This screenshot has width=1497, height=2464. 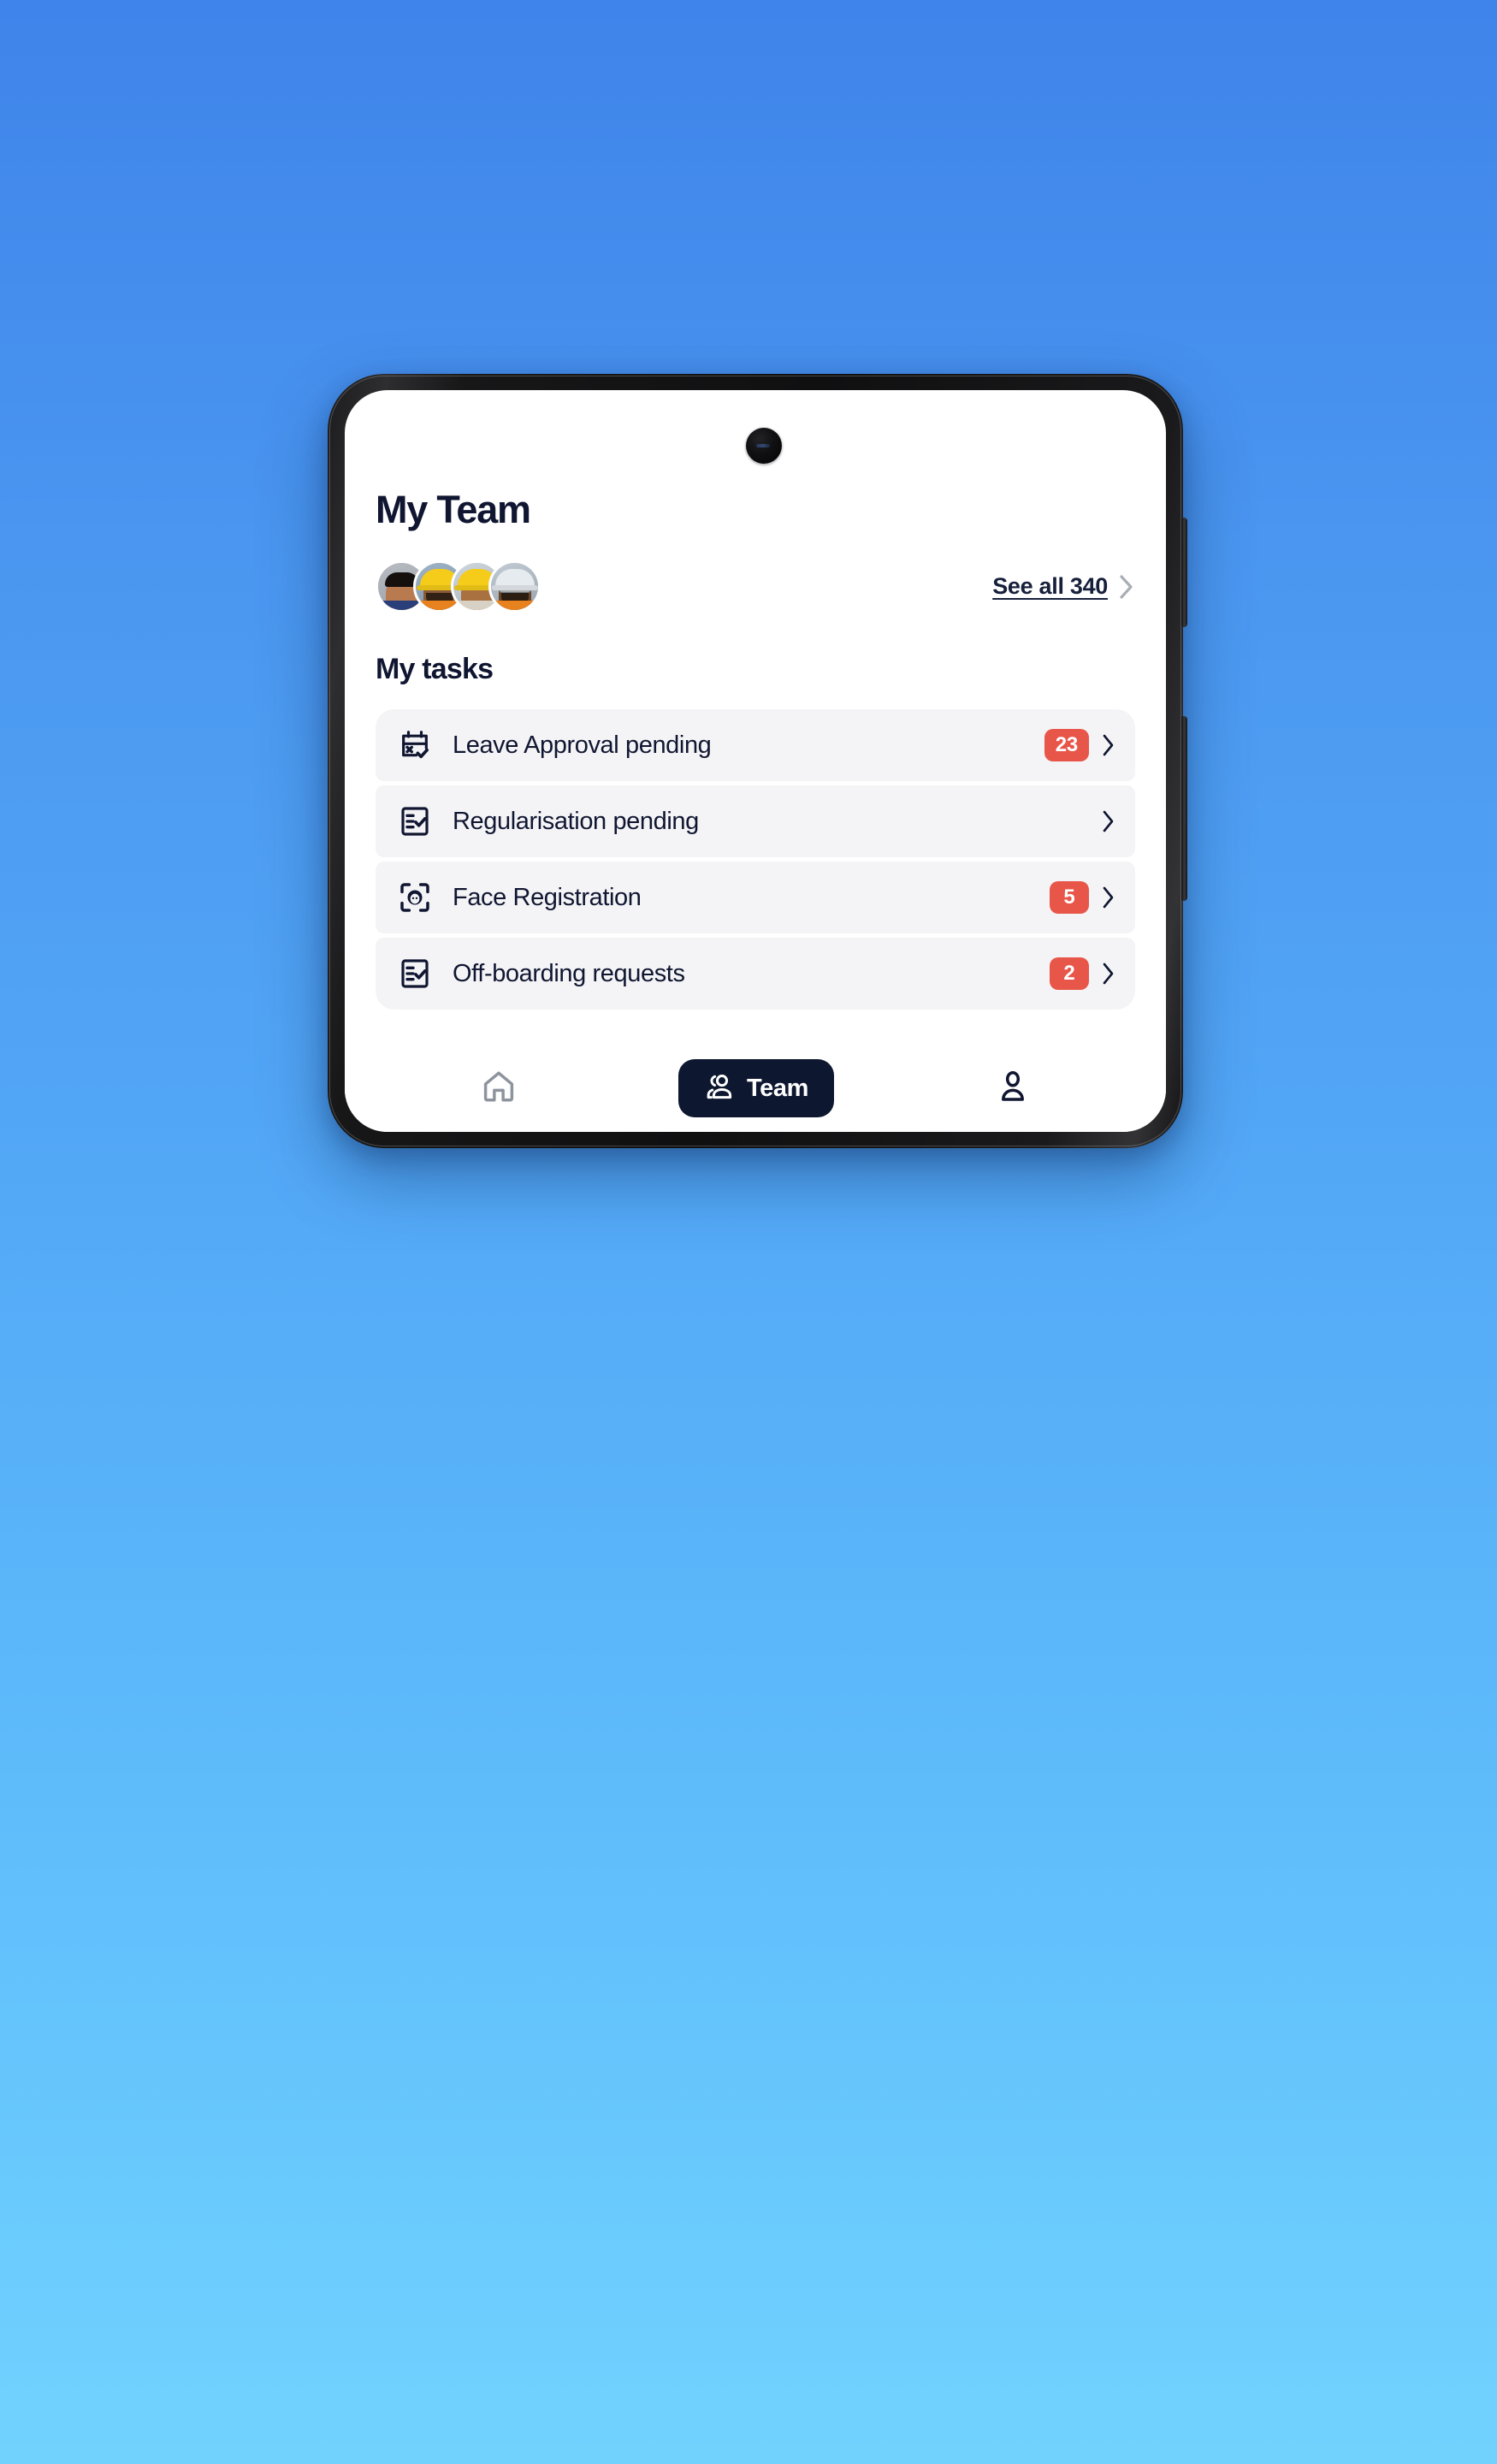 I want to click on nav-item-profile, so click(x=1013, y=1089).